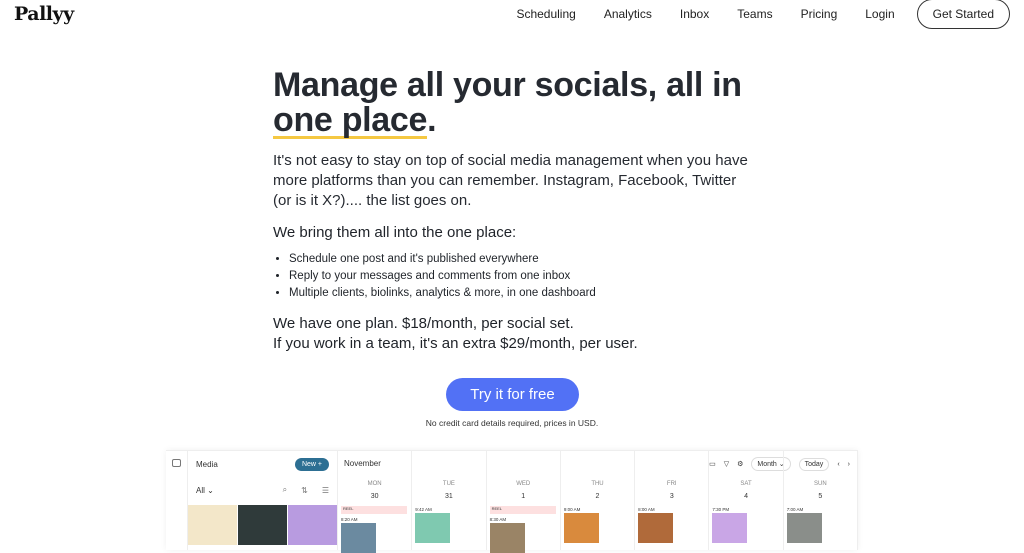 The height and width of the screenshot is (553, 1024). What do you see at coordinates (879, 14) in the screenshot?
I see `nav-login: Login` at bounding box center [879, 14].